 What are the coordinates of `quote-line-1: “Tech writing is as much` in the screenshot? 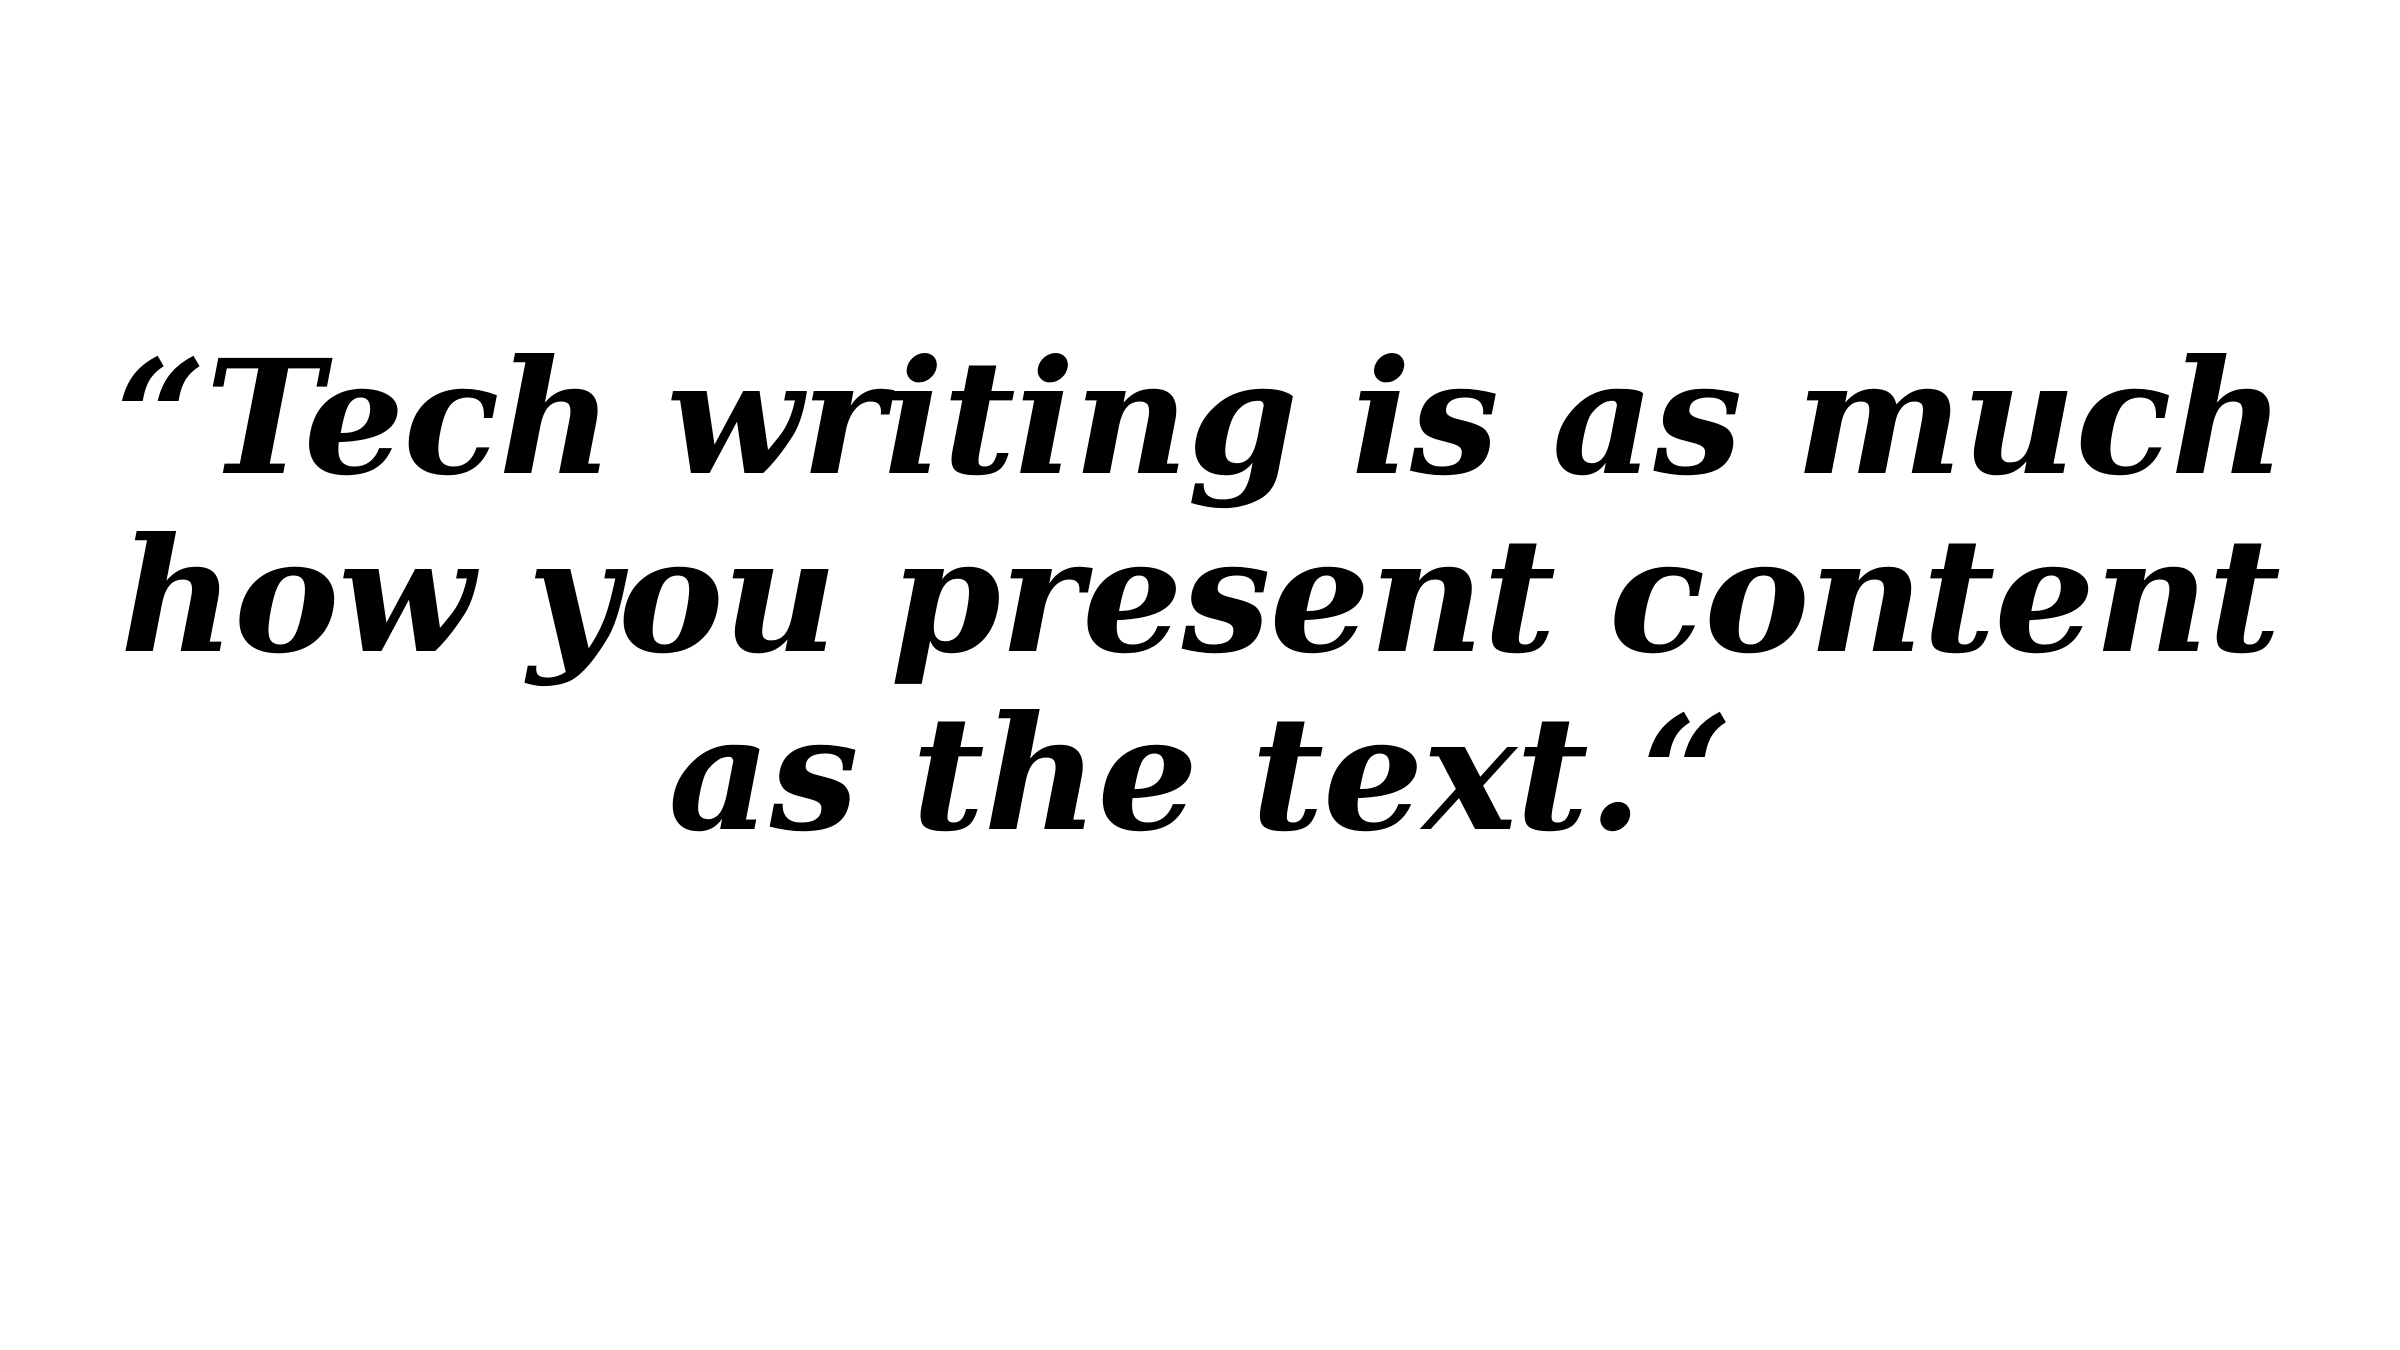 It's located at (1200, 418).